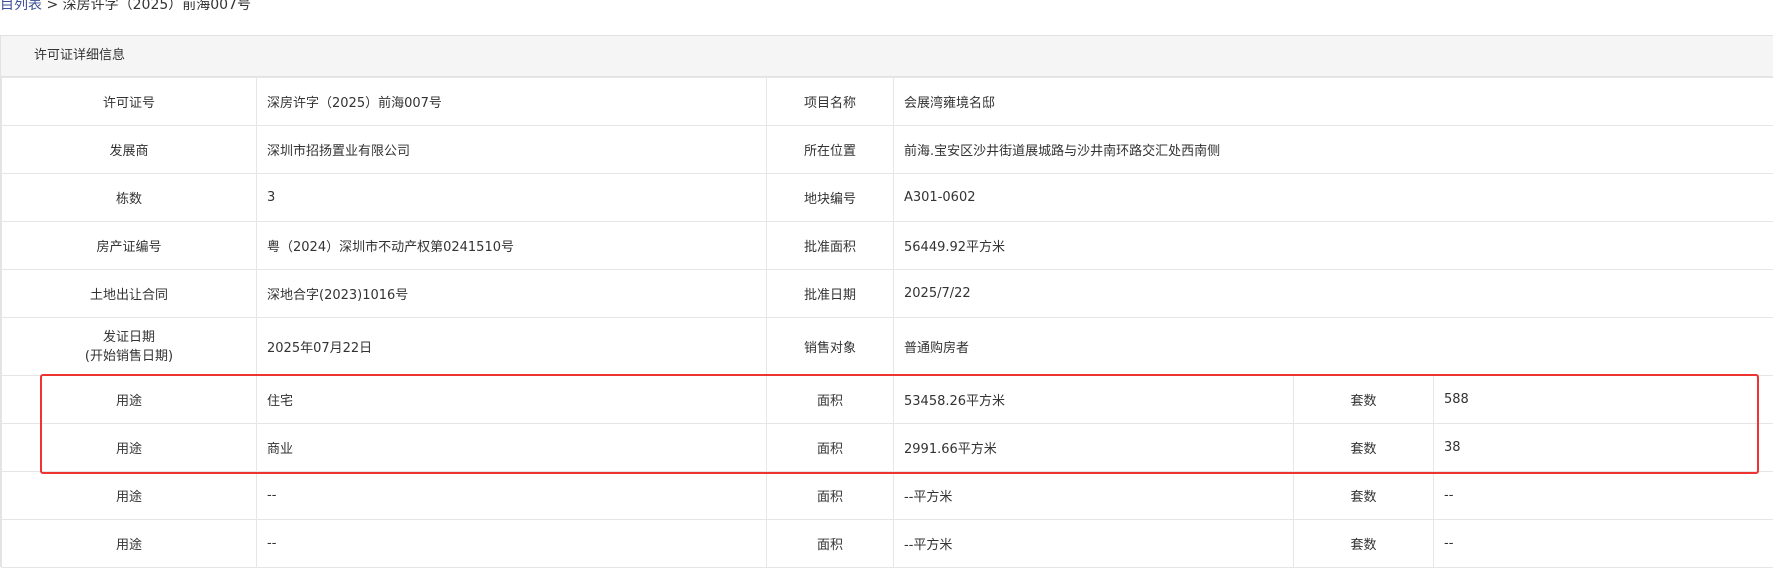  Describe the element at coordinates (157, 6) in the screenshot. I see `breadcrumb-current: 深房许字（2025）前海007号` at that location.